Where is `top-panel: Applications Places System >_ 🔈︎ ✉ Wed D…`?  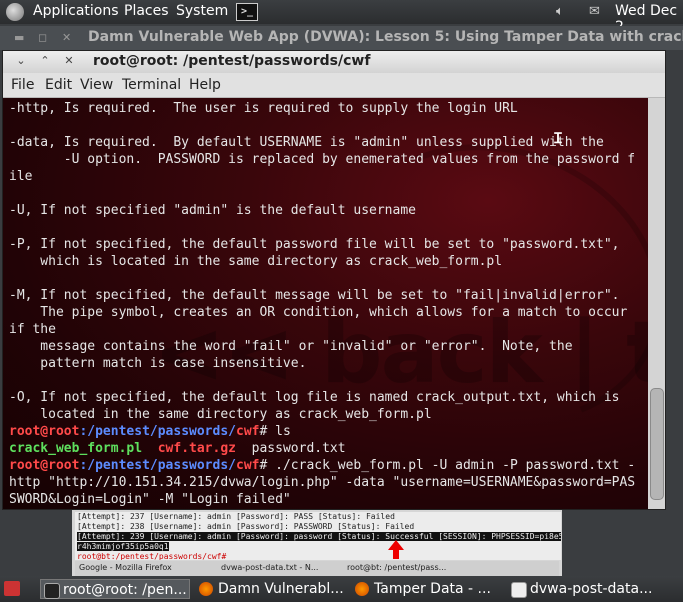
top-panel: Applications Places System >_ 🔈︎ ✉ Wed D… is located at coordinates (341, 17).